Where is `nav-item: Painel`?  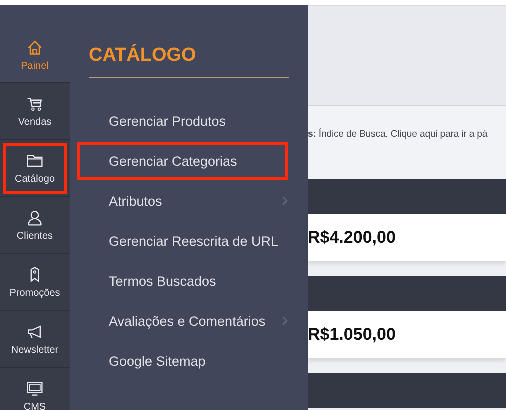 nav-item: Painel is located at coordinates (35, 44).